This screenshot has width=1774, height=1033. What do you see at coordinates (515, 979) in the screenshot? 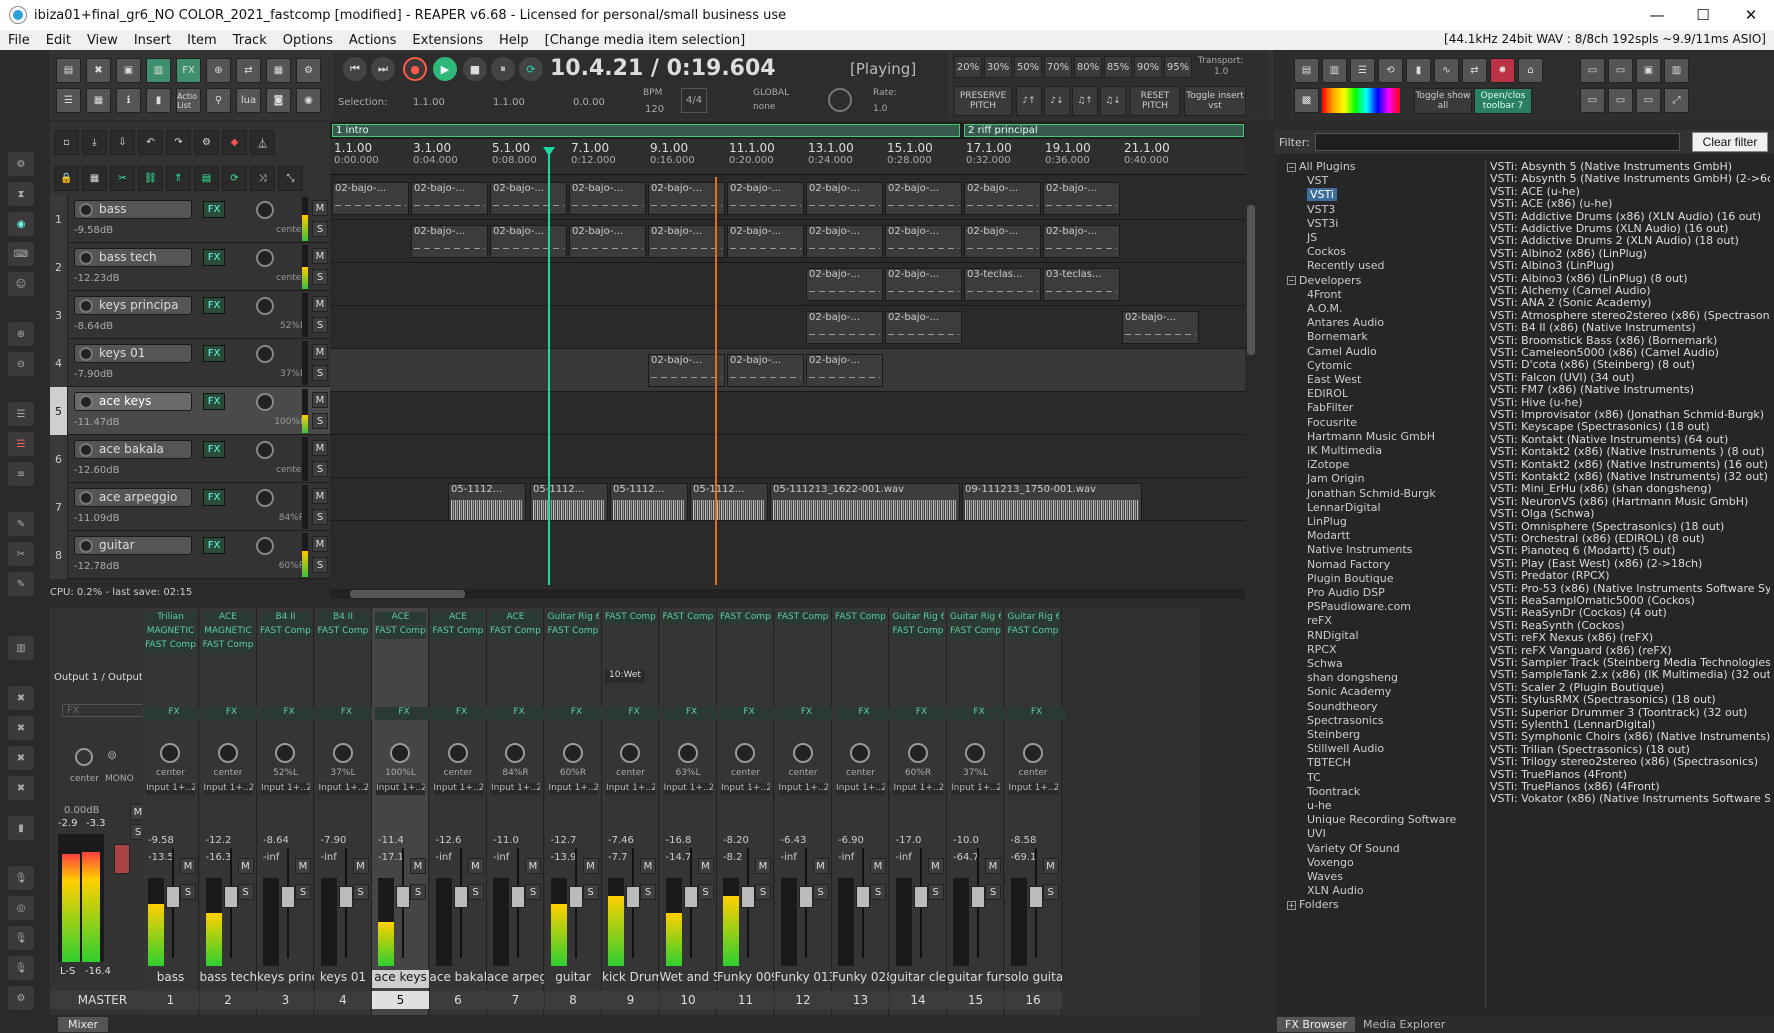
I see `strip-name: ace arpegg` at bounding box center [515, 979].